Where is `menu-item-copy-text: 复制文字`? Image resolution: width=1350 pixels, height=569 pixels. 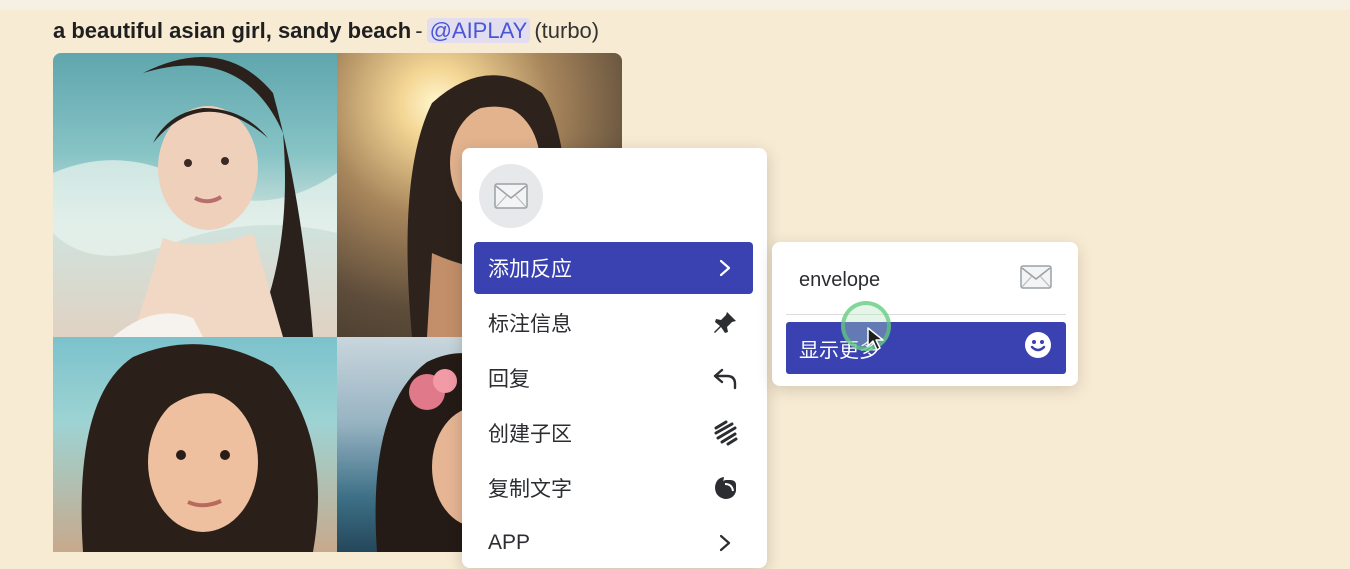 menu-item-copy-text: 复制文字 is located at coordinates (613, 488).